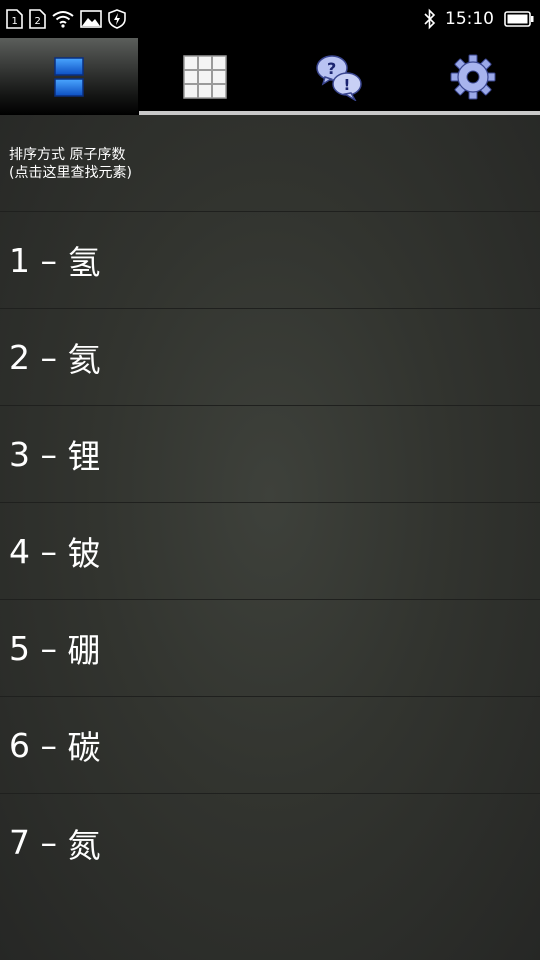 This screenshot has width=540, height=960. I want to click on element-name: 硼, so click(84, 650).